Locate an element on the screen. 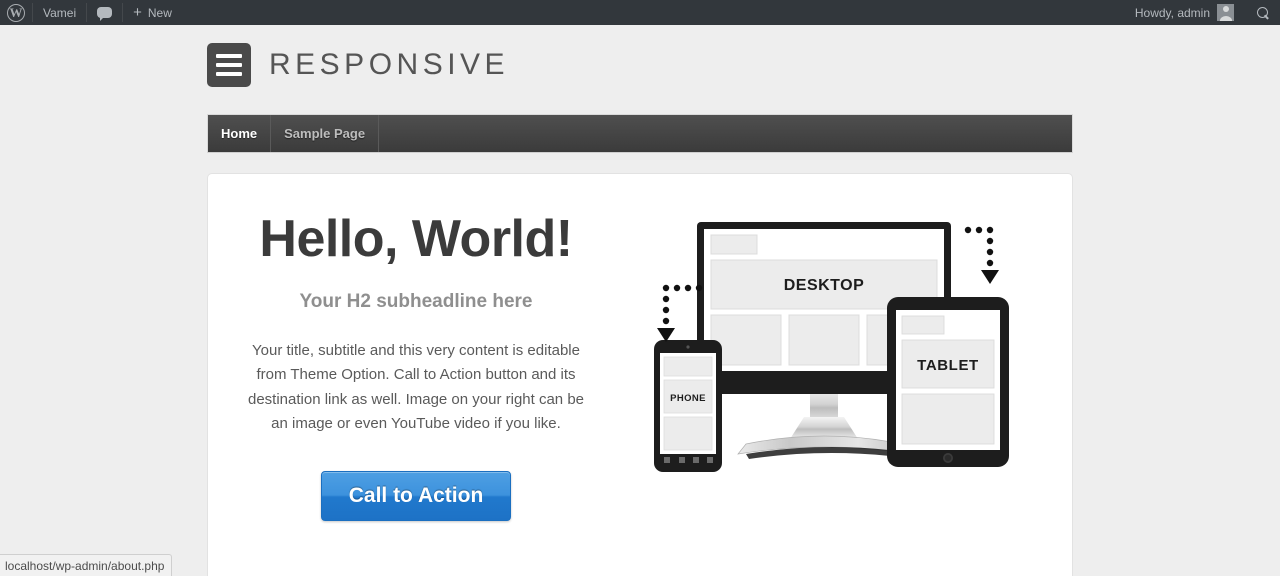  plus-icon: + is located at coordinates (137, 12).